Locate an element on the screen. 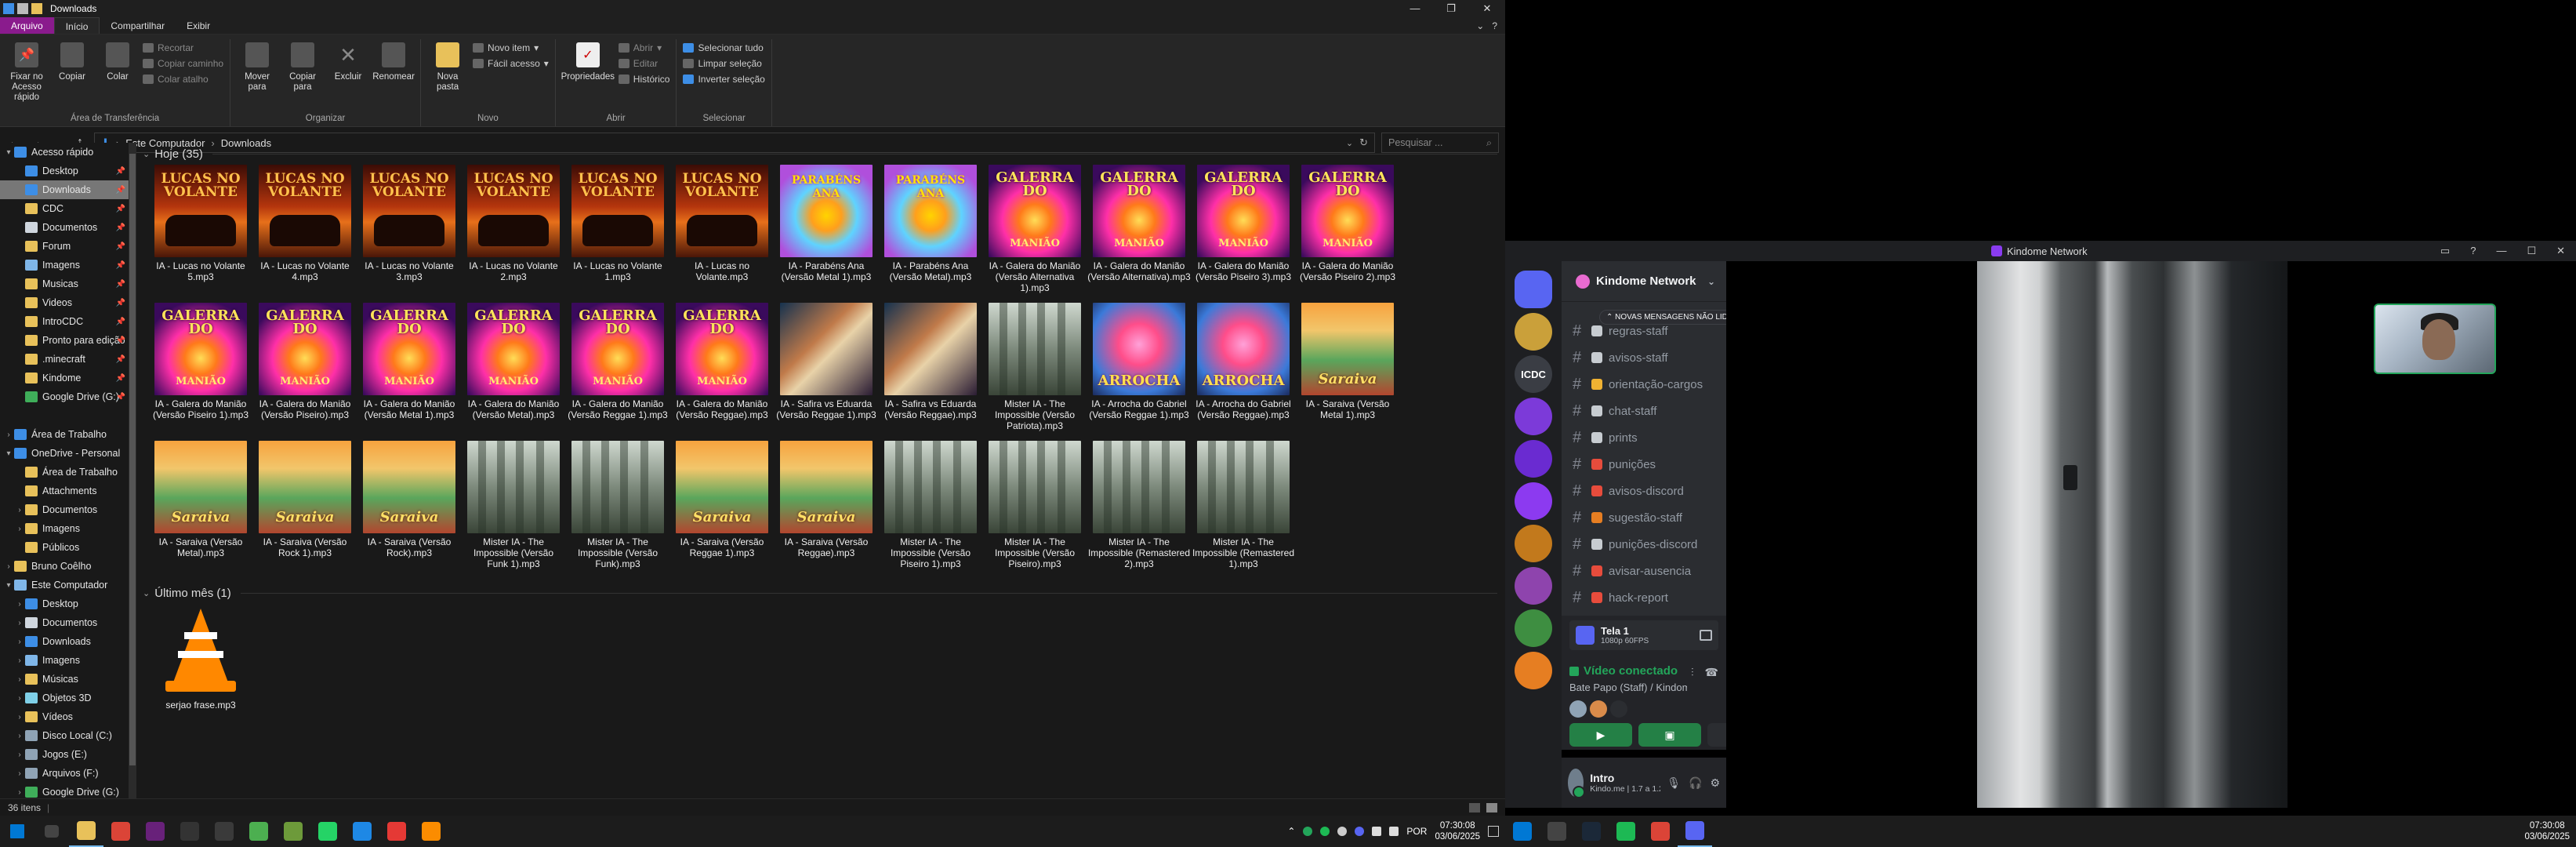  network-tray-icon is located at coordinates (1377, 831).